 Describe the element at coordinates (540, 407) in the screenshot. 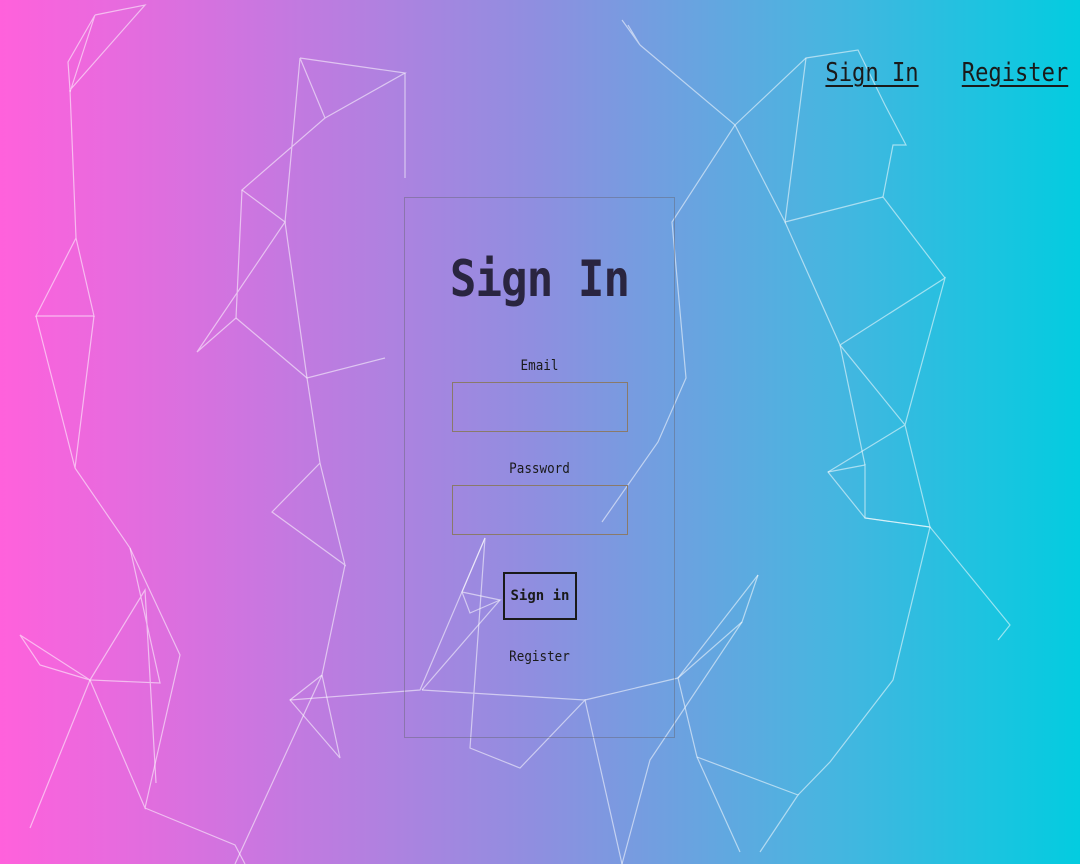

I see `email-field` at that location.